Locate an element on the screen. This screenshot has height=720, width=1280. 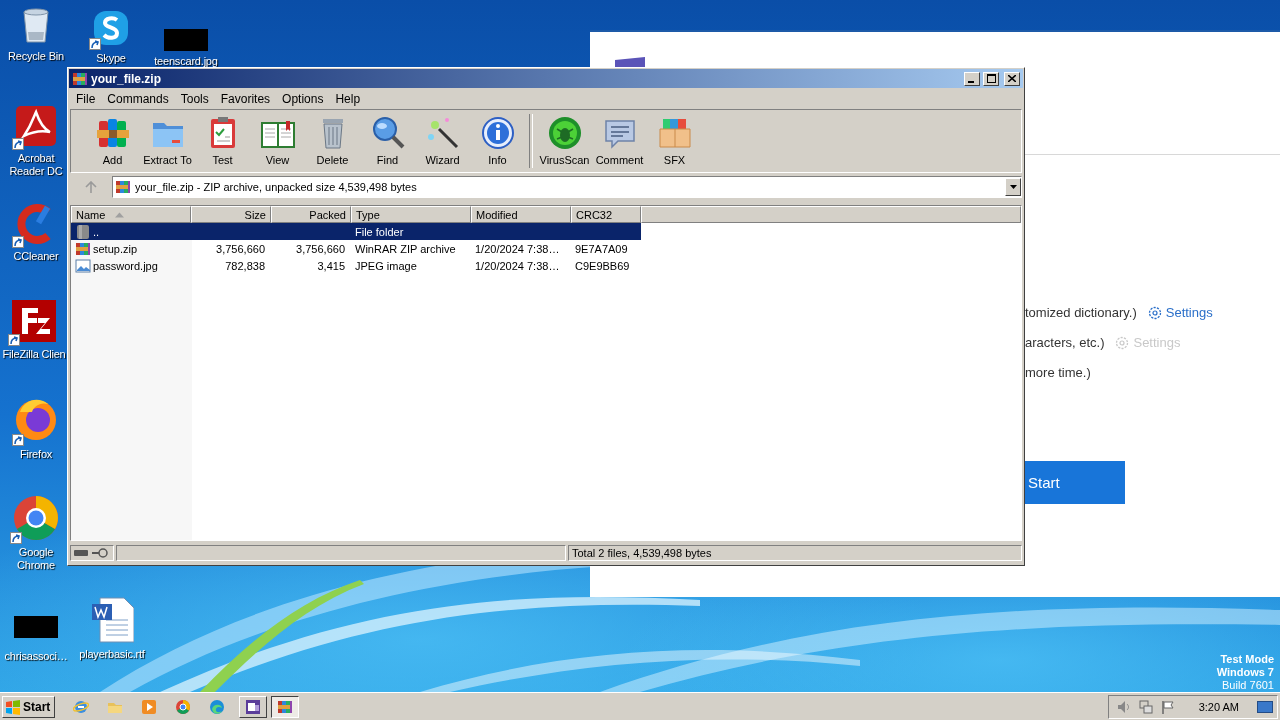
toolbar-button: SFX is located at coordinates (674, 141).